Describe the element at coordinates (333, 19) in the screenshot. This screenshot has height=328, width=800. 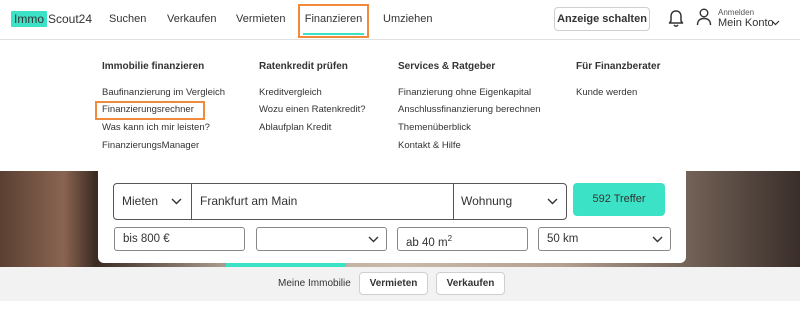
I see `nav-finanzieren-label: Finanzieren` at that location.